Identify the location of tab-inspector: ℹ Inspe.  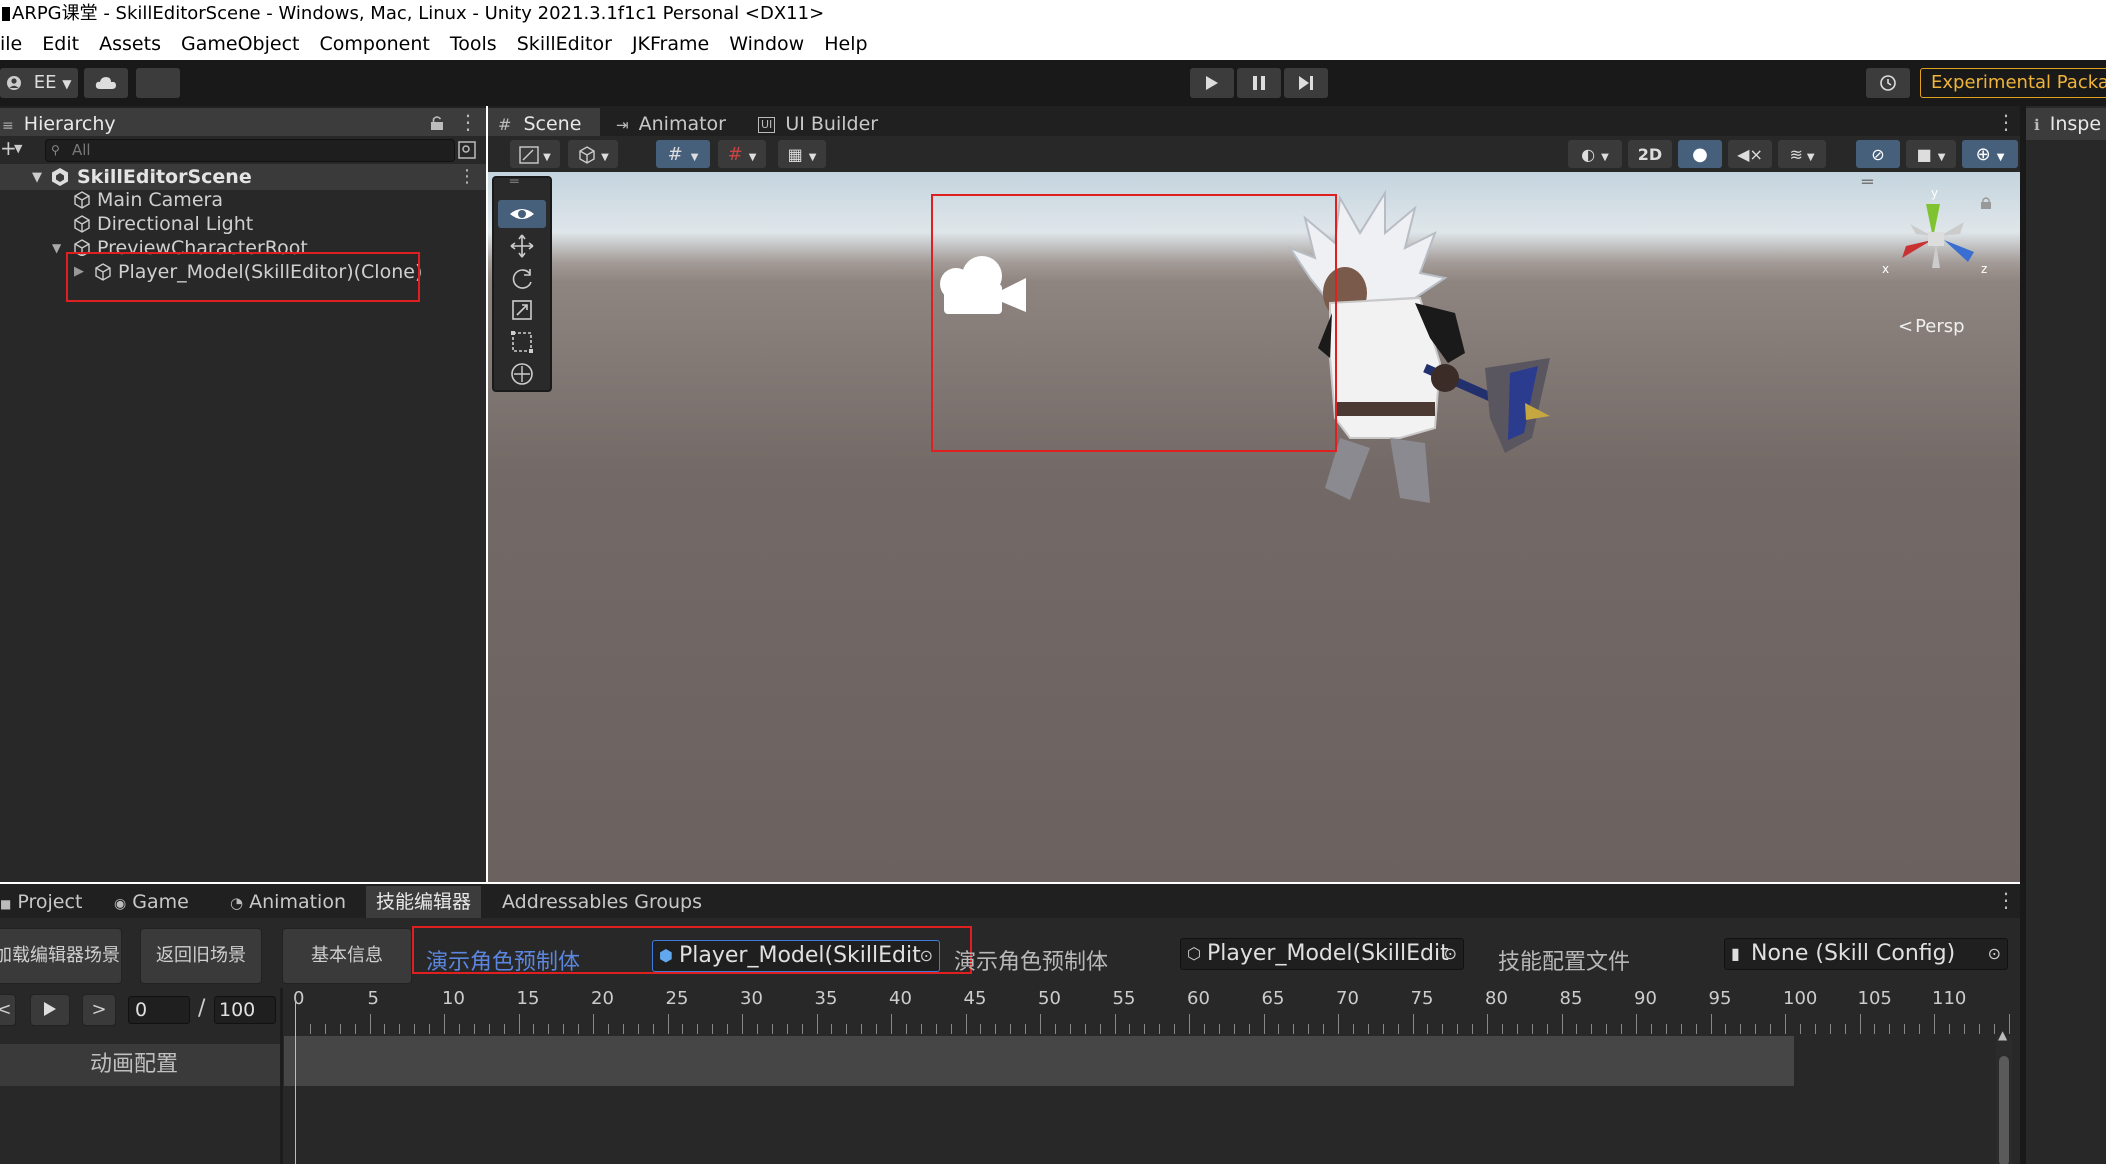
(2066, 124).